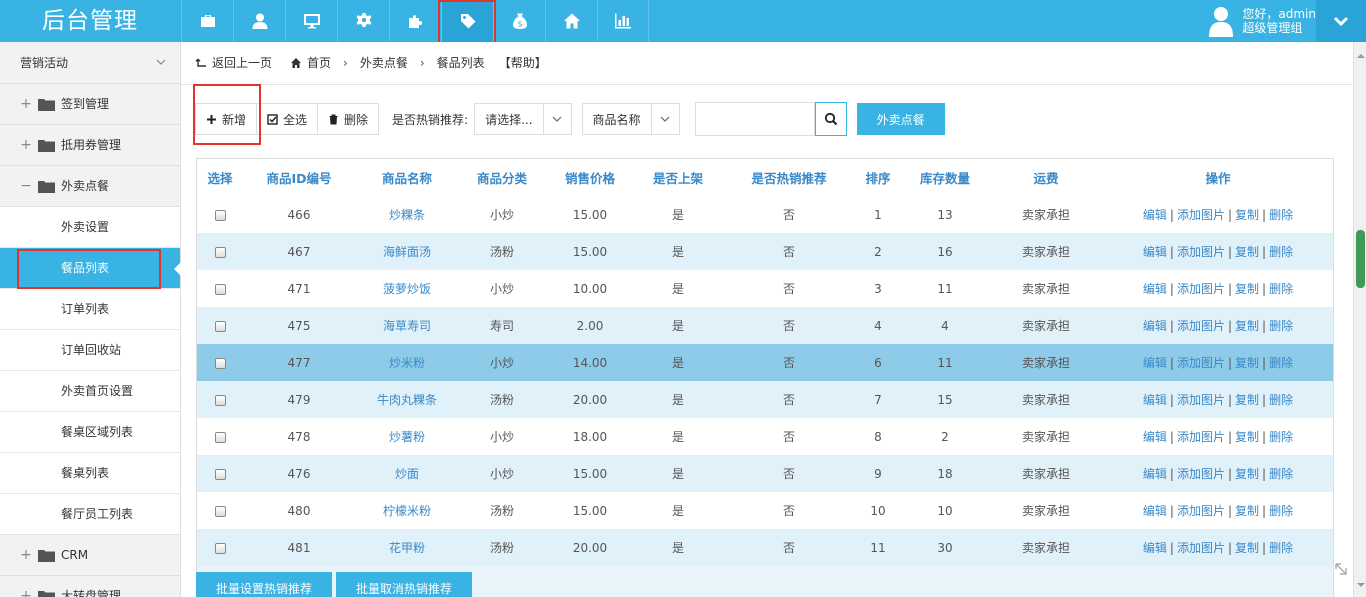 This screenshot has height=597, width=1366. I want to click on nav-button-monitor, so click(311, 21).